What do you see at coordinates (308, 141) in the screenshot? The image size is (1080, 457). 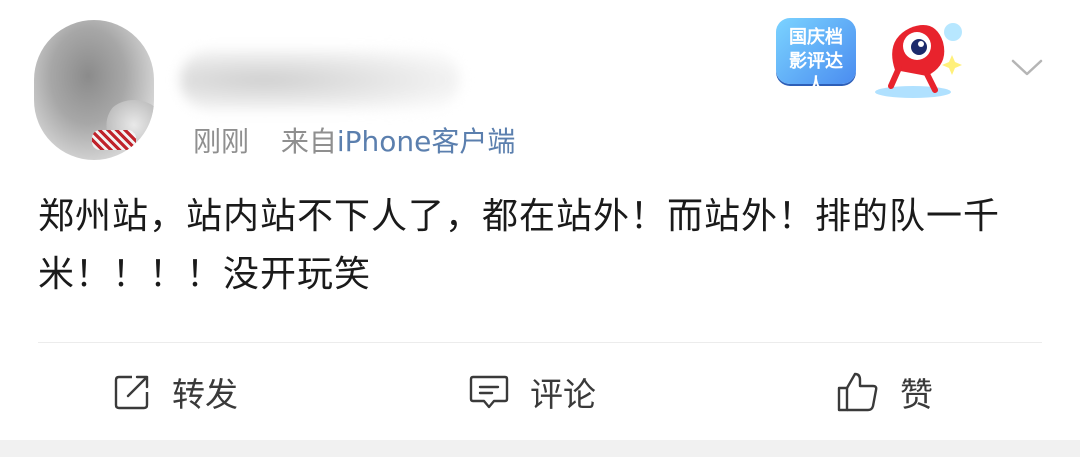 I see `post-from-label: 来自` at bounding box center [308, 141].